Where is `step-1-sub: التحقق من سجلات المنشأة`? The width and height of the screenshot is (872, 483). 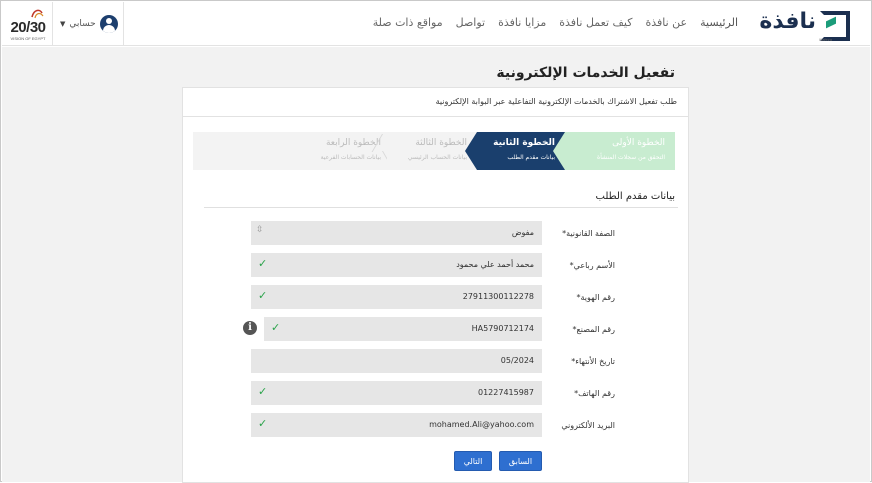
step-1-sub: التحقق من سجلات المنشأة is located at coordinates (631, 157).